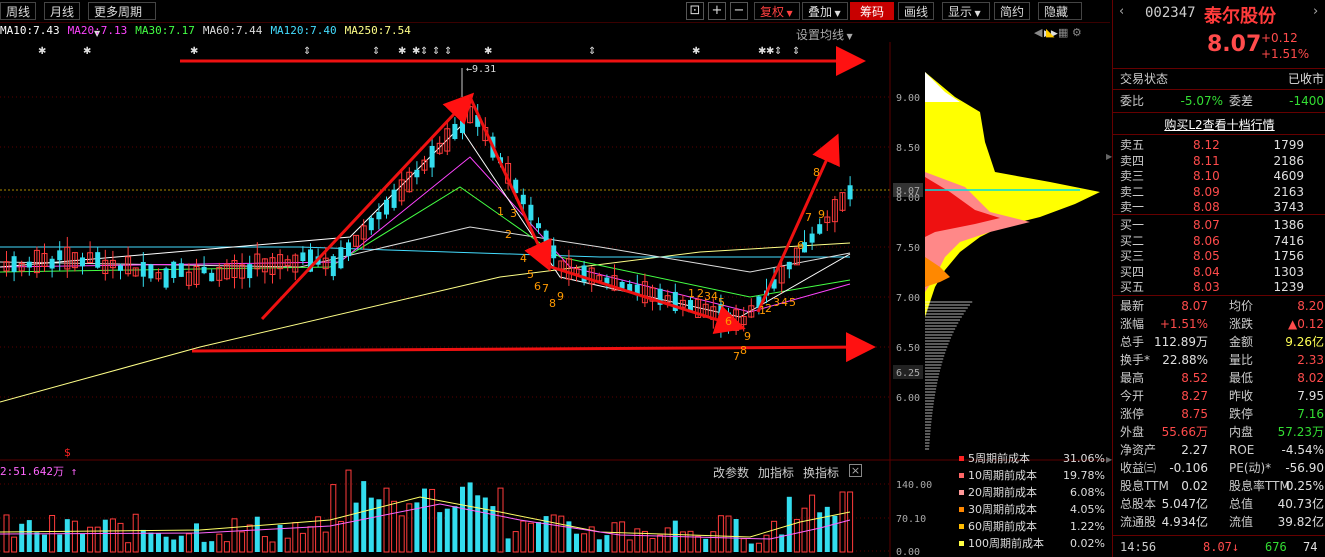  Describe the element at coordinates (1305, 79) in the screenshot. I see `trade-status-value: 已收市` at that location.